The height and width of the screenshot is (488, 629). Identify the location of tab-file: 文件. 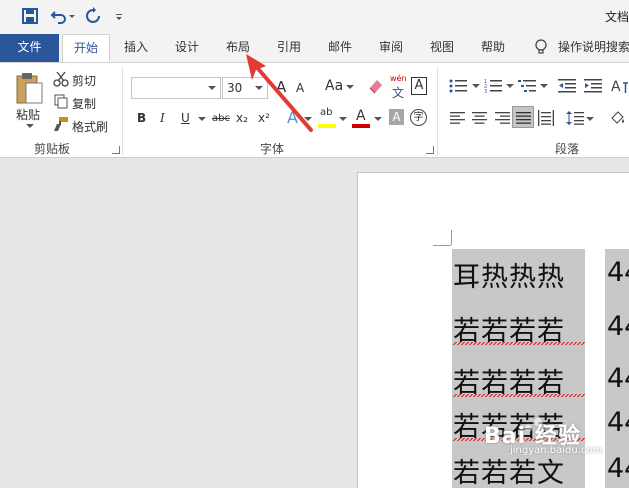
(29, 48).